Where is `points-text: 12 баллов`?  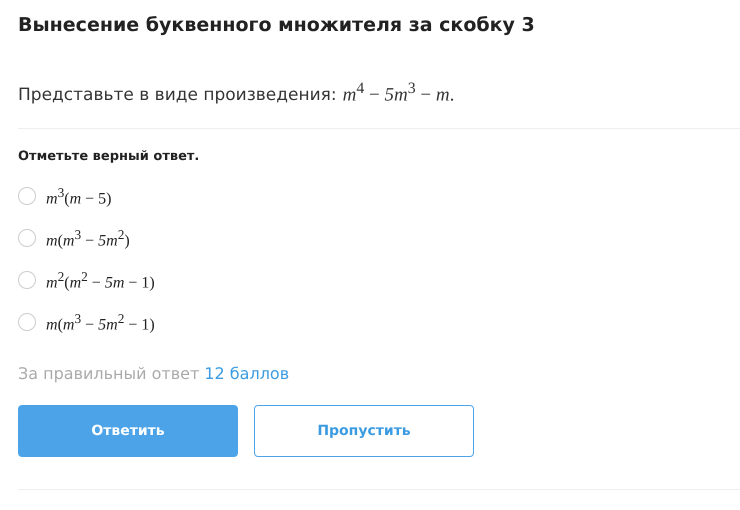
points-text: 12 баллов is located at coordinates (247, 374).